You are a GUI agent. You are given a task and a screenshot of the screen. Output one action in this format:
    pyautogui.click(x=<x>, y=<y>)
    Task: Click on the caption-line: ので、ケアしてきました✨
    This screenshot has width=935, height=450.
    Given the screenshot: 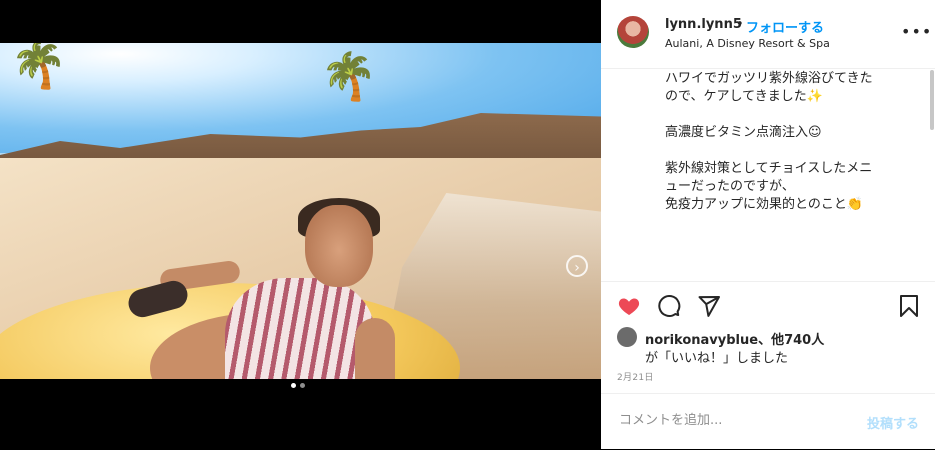 What is the action you would take?
    pyautogui.click(x=744, y=96)
    